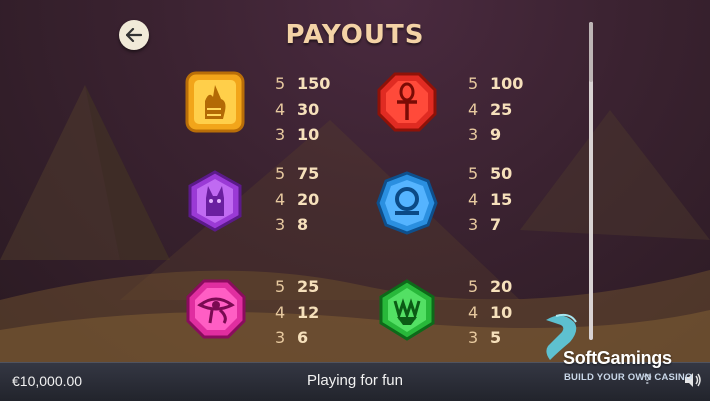 Image resolution: width=710 pixels, height=401 pixels. I want to click on payout-row: 5 25, so click(297, 286).